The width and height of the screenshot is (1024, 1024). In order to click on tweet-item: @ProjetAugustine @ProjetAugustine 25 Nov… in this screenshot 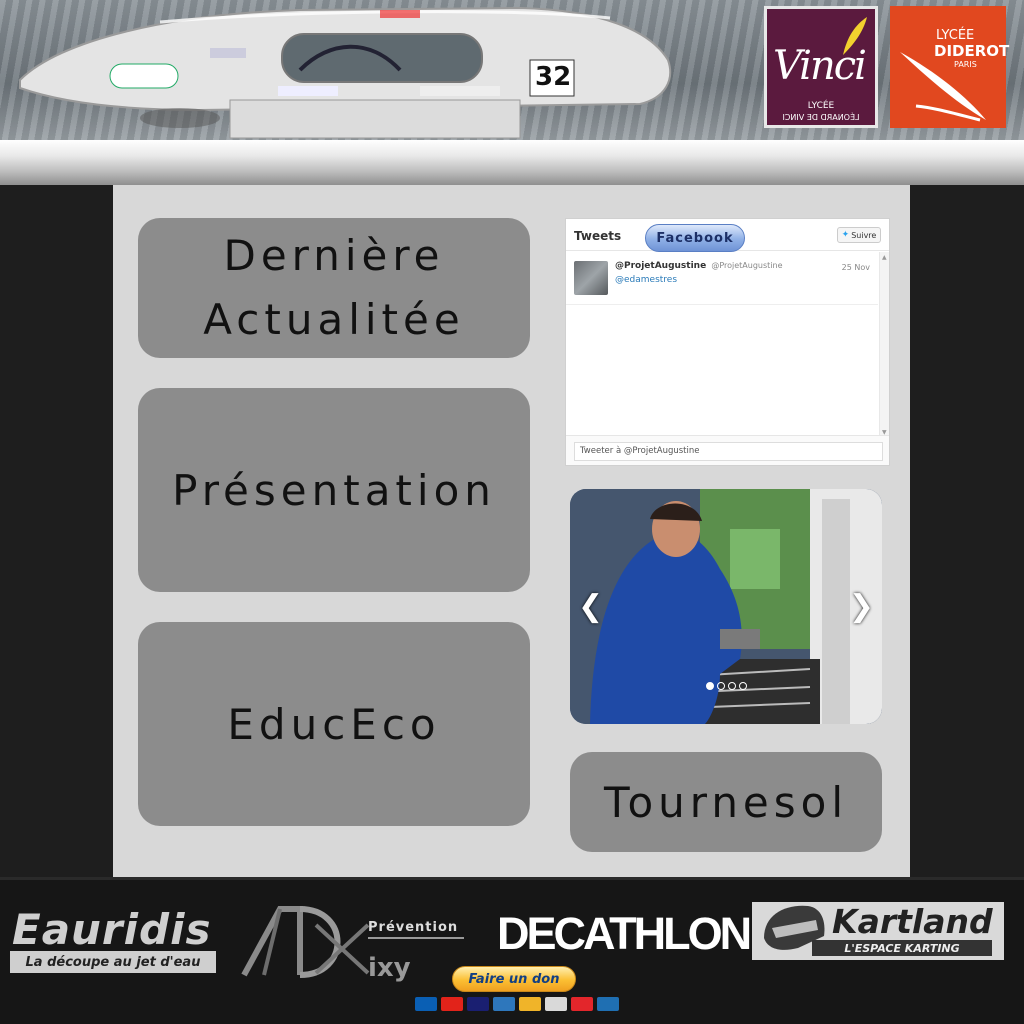, I will do `click(722, 279)`.